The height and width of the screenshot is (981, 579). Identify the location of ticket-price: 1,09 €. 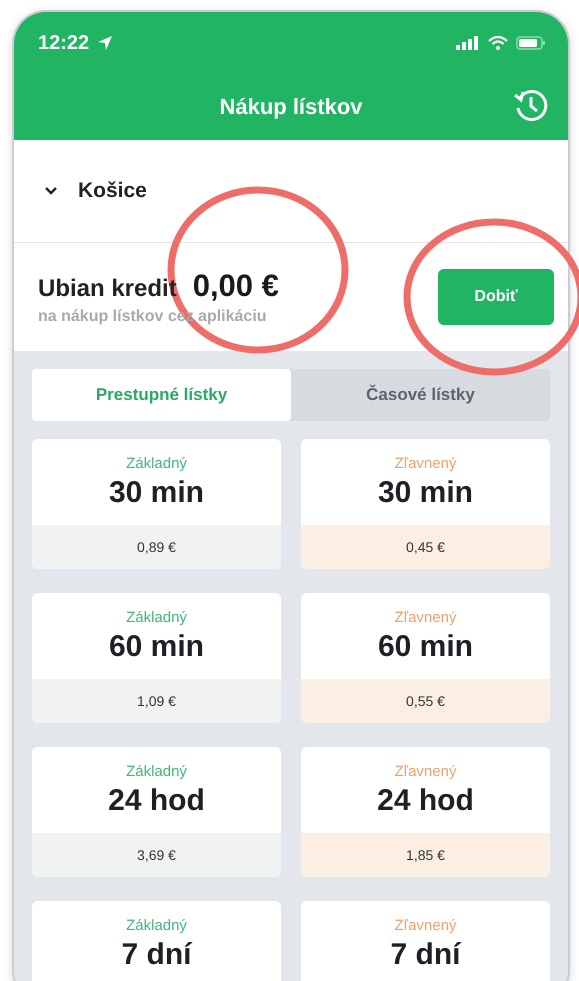
(156, 701).